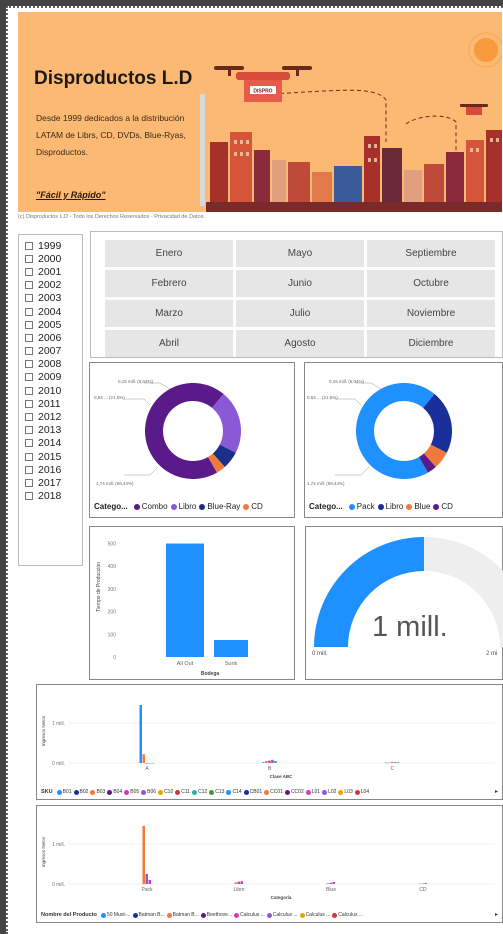 This screenshot has width=503, height=934. Describe the element at coordinates (300, 313) in the screenshot. I see `month-button: Julio` at that location.